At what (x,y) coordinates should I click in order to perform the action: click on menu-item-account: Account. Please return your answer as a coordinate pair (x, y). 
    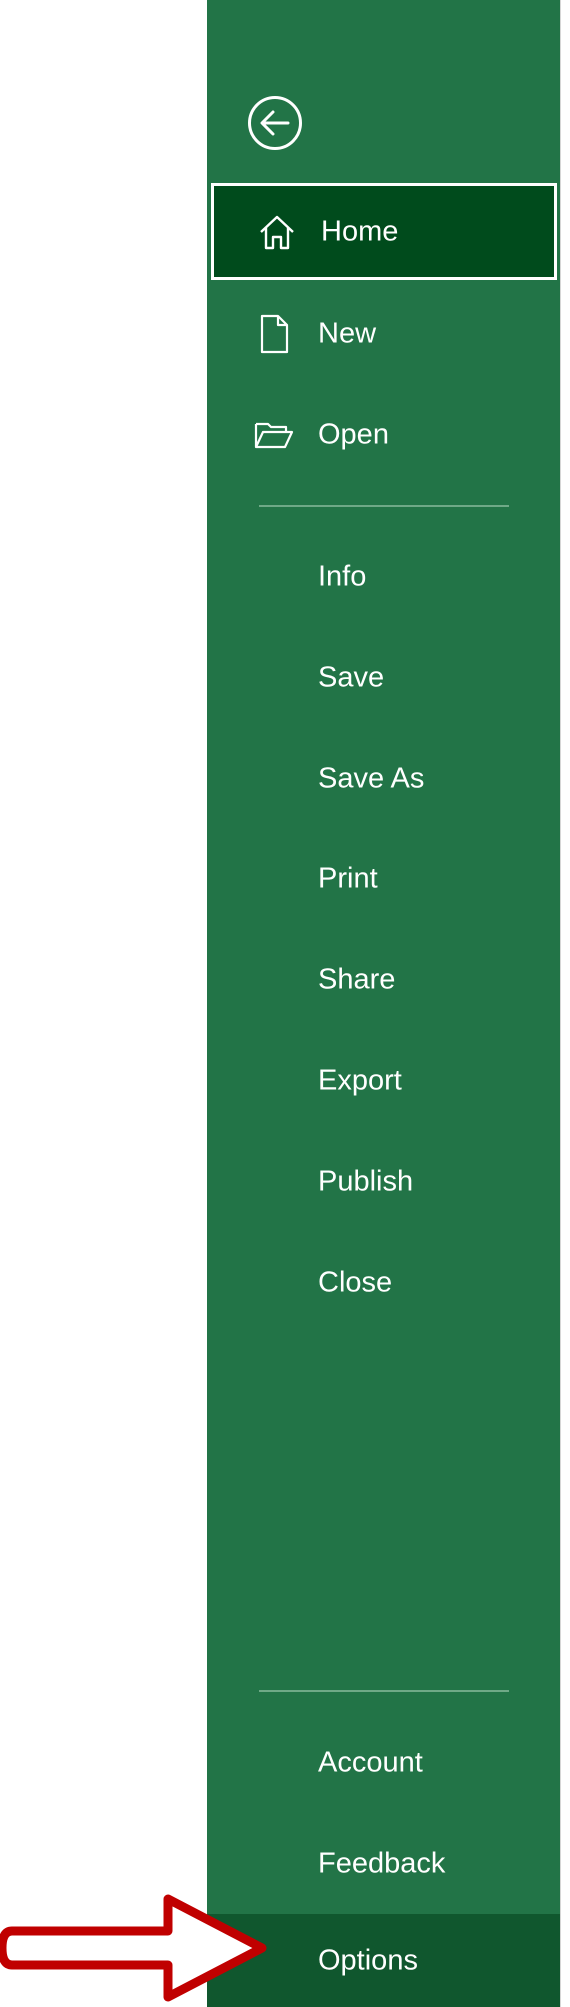
    Looking at the image, I should click on (383, 1762).